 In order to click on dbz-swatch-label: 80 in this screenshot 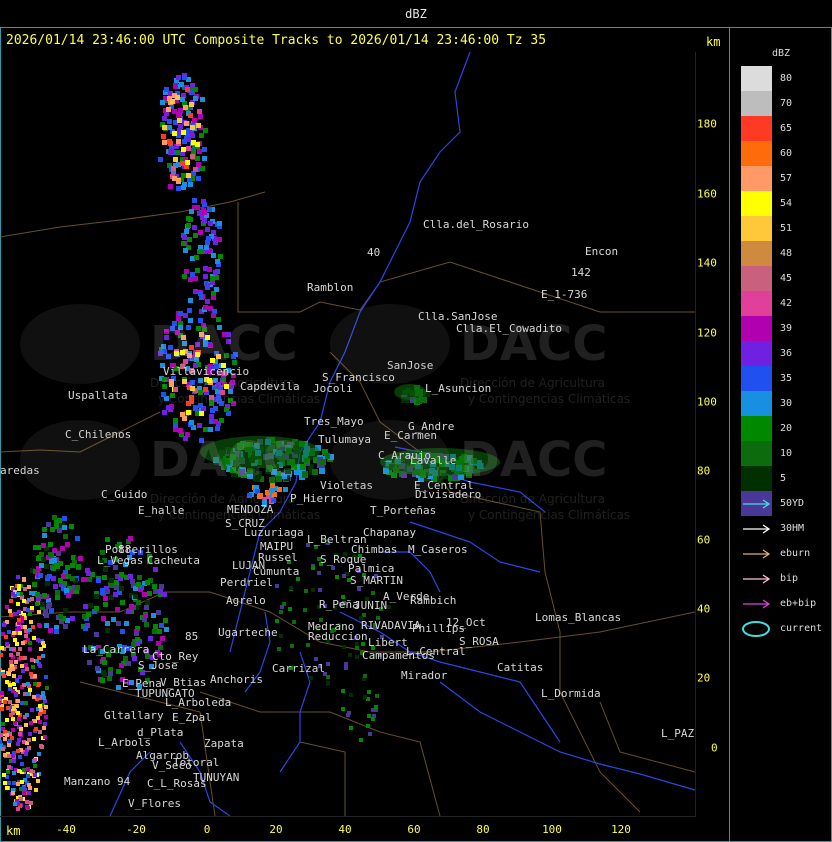, I will do `click(786, 78)`.